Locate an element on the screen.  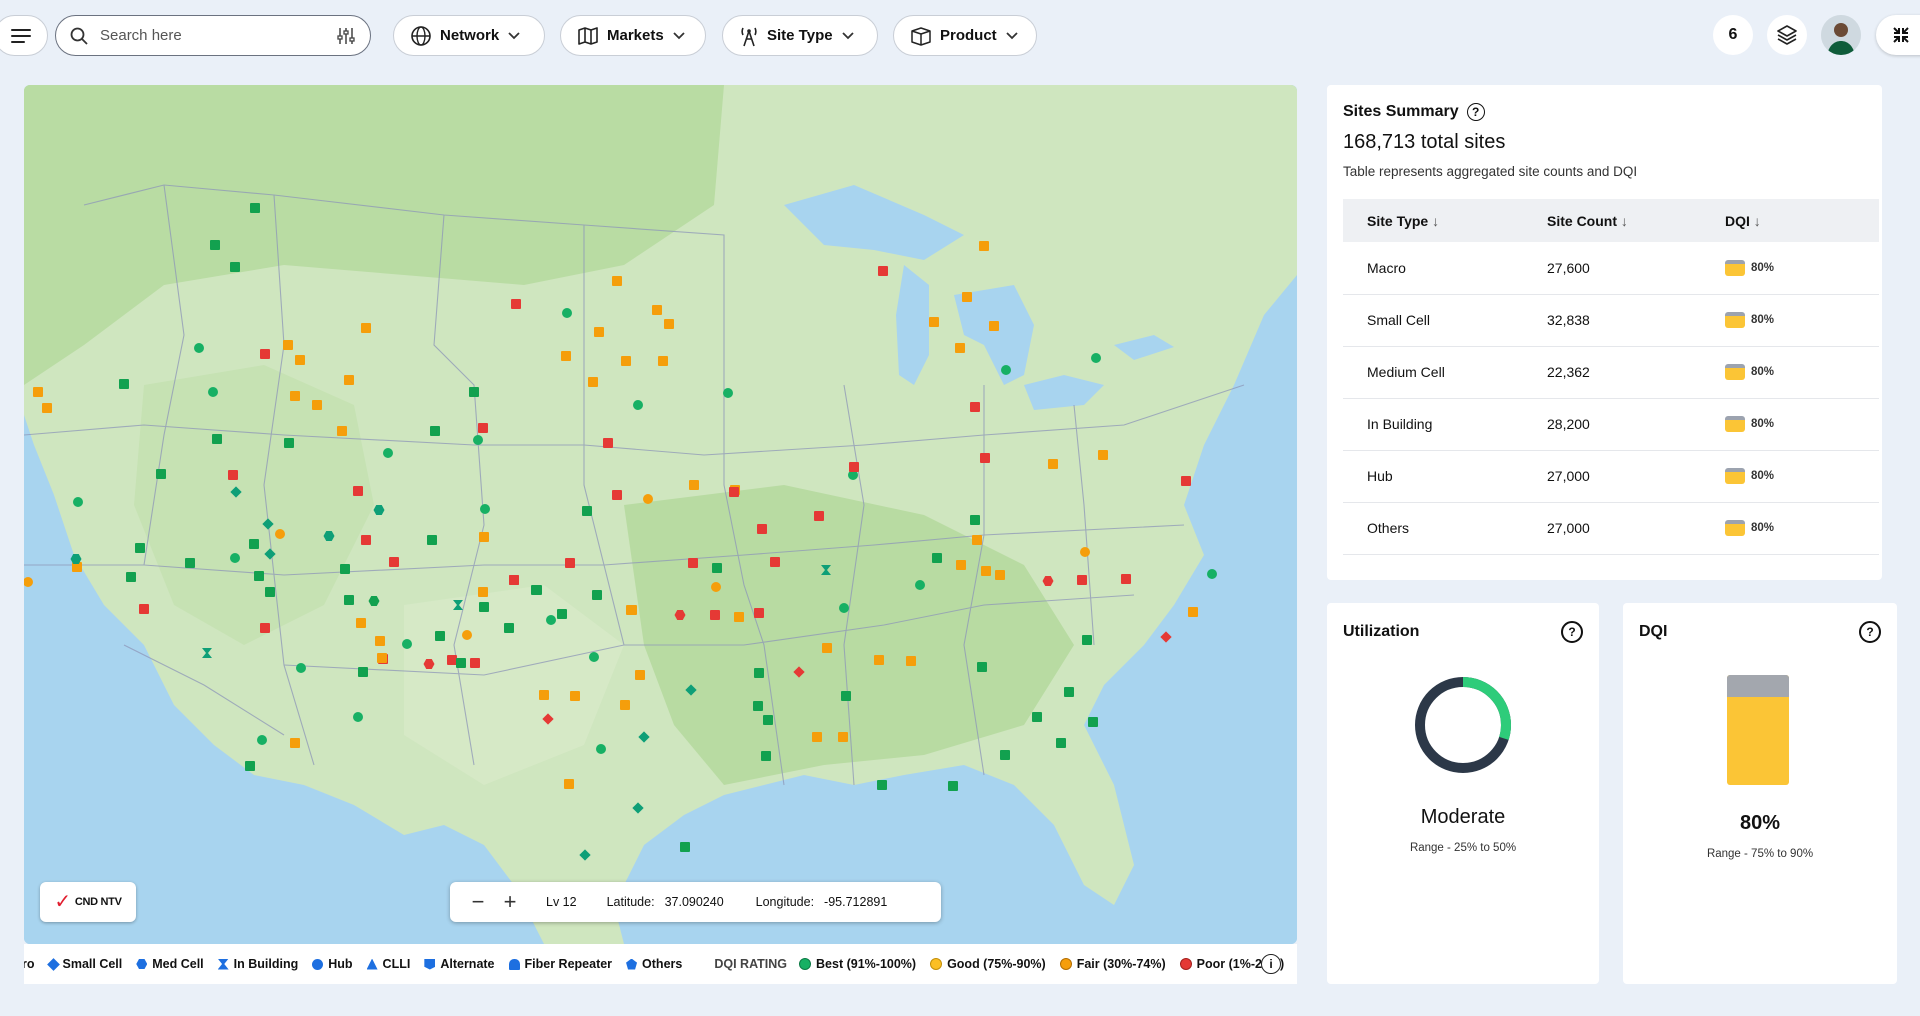
menu-button is located at coordinates (24, 35).